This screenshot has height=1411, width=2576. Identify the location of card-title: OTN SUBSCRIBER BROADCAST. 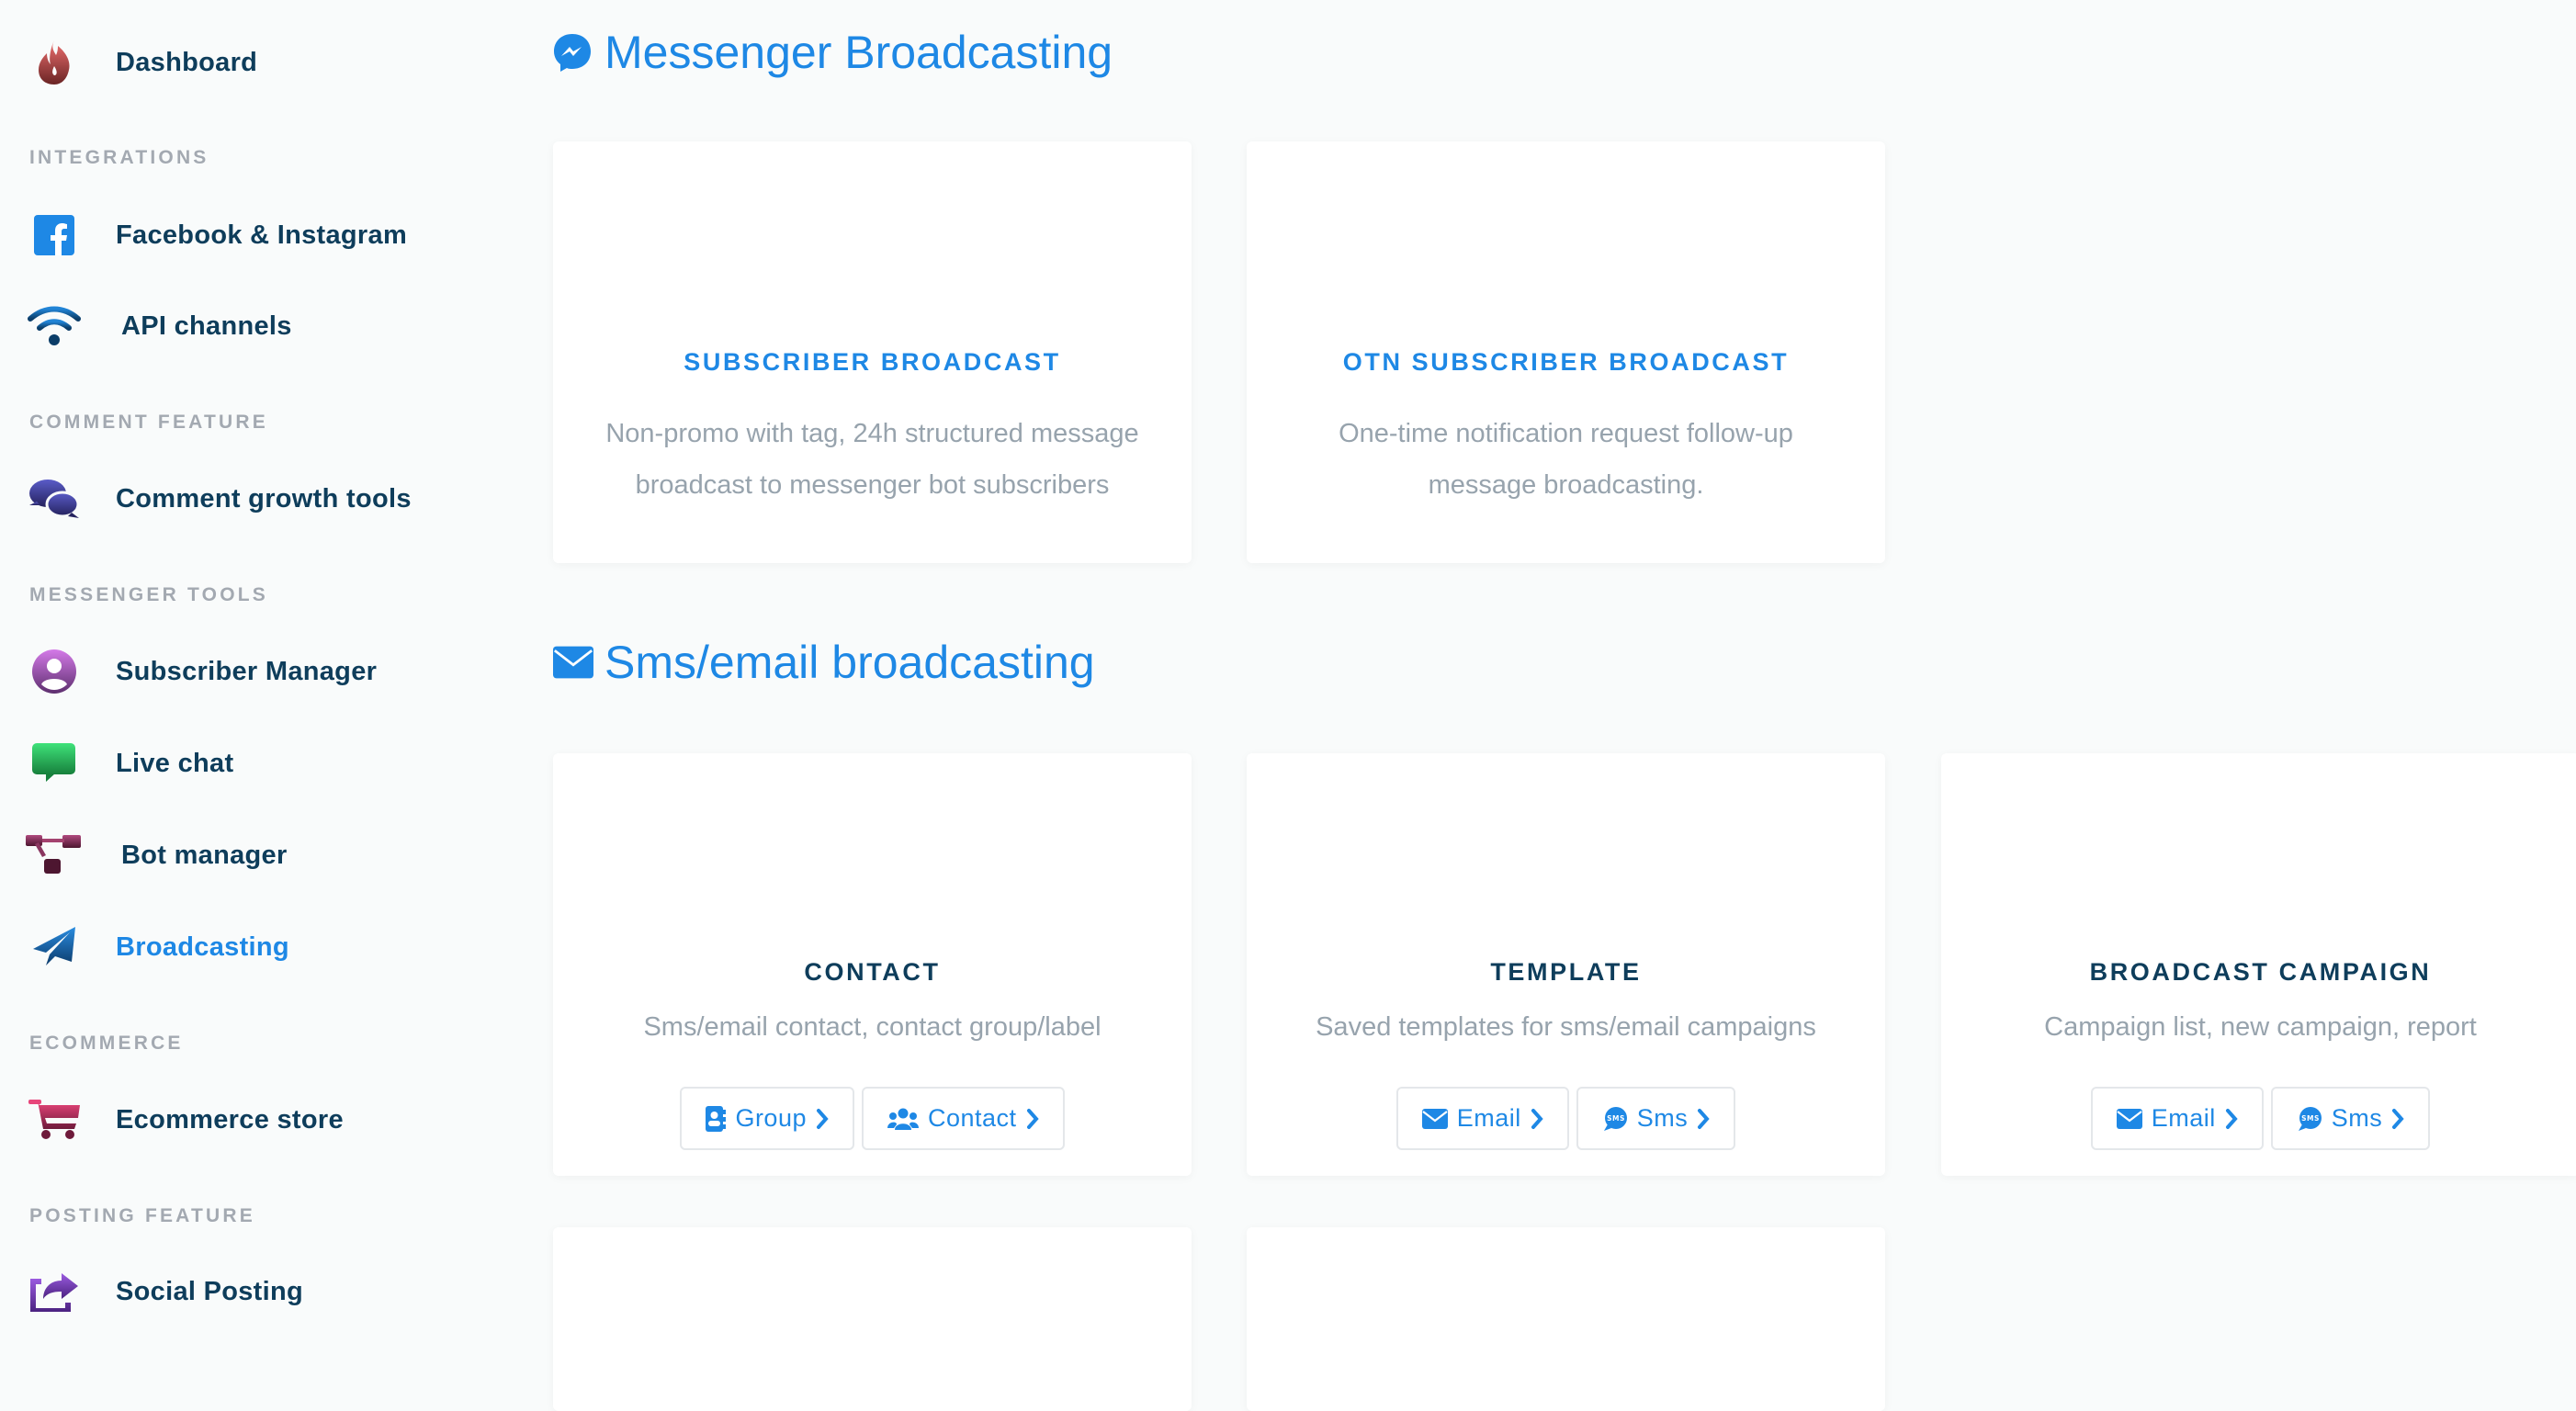
(1566, 362).